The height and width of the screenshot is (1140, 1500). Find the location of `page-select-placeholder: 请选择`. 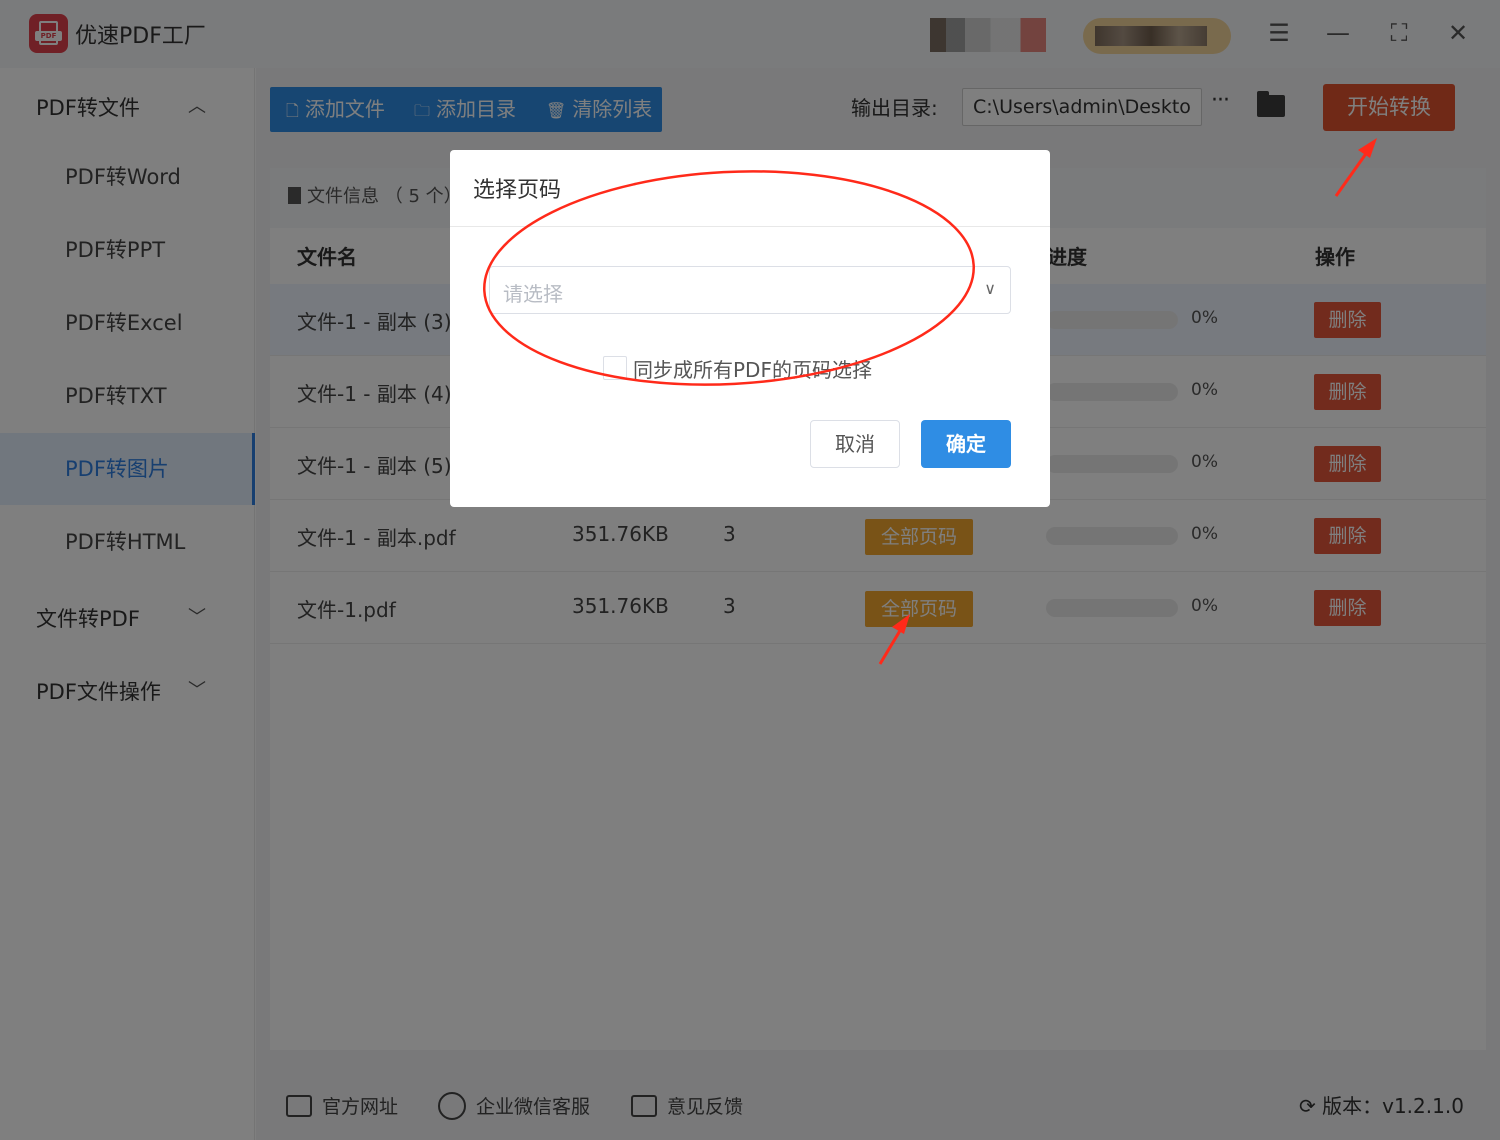

page-select-placeholder: 请选择 is located at coordinates (533, 294).